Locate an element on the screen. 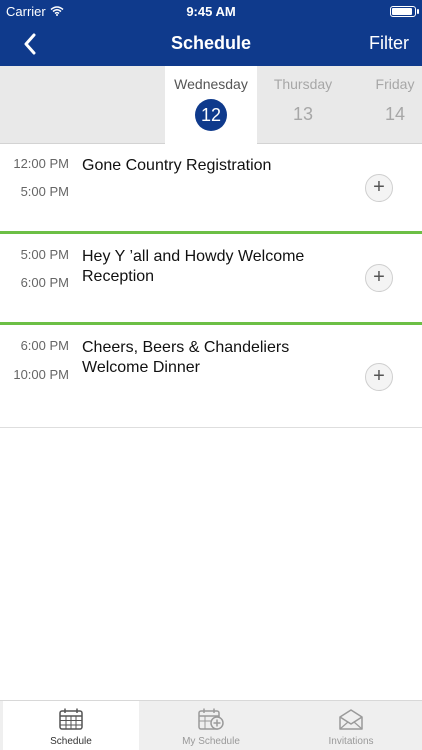  status-bar: Carrier 9:45 AM is located at coordinates (211, 11).